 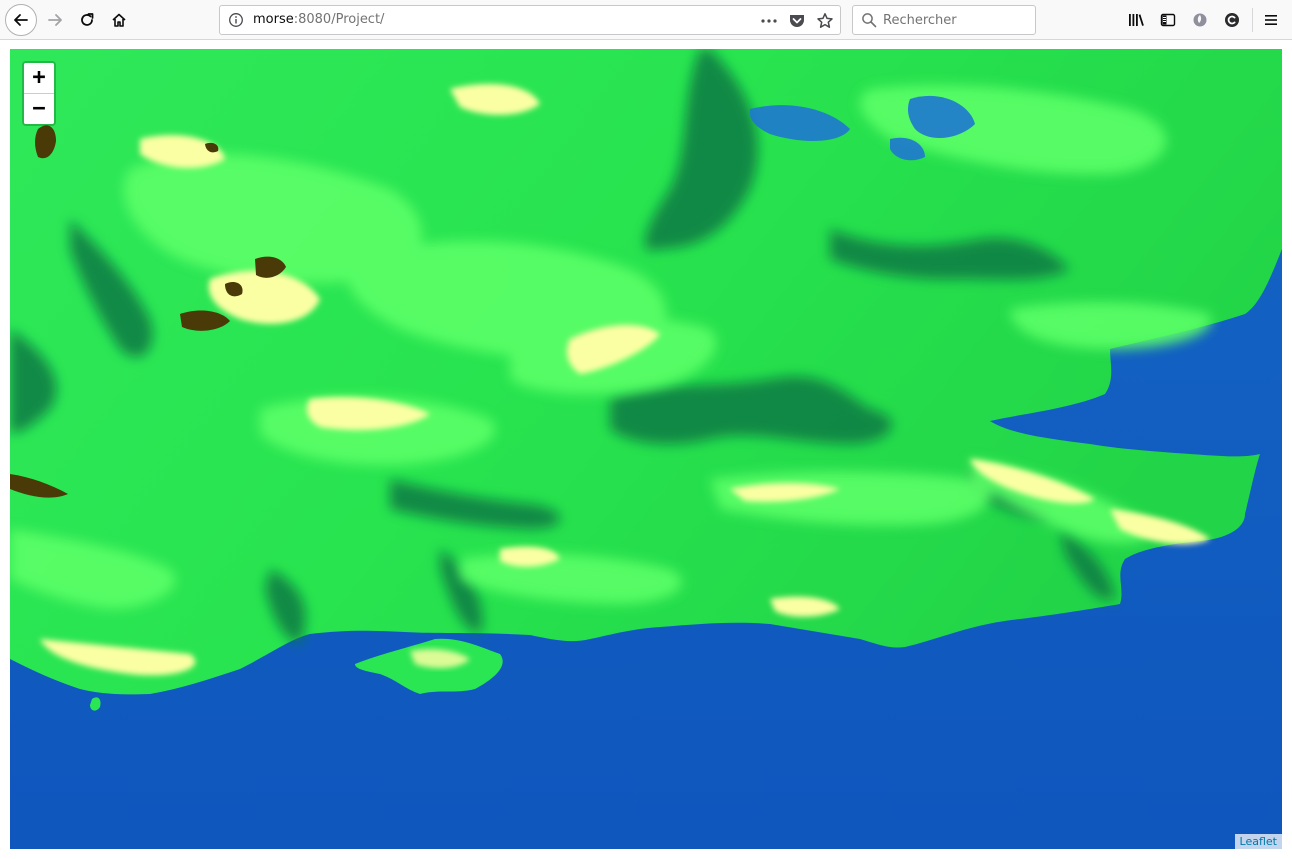 I want to click on sidebar-button, so click(x=1168, y=20).